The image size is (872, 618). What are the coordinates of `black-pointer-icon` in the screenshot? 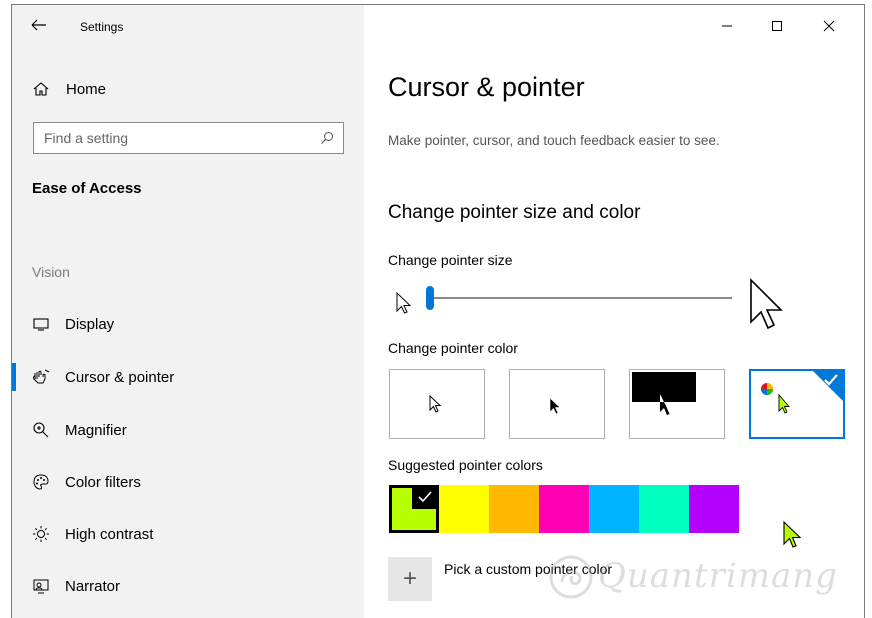 It's located at (555, 406).